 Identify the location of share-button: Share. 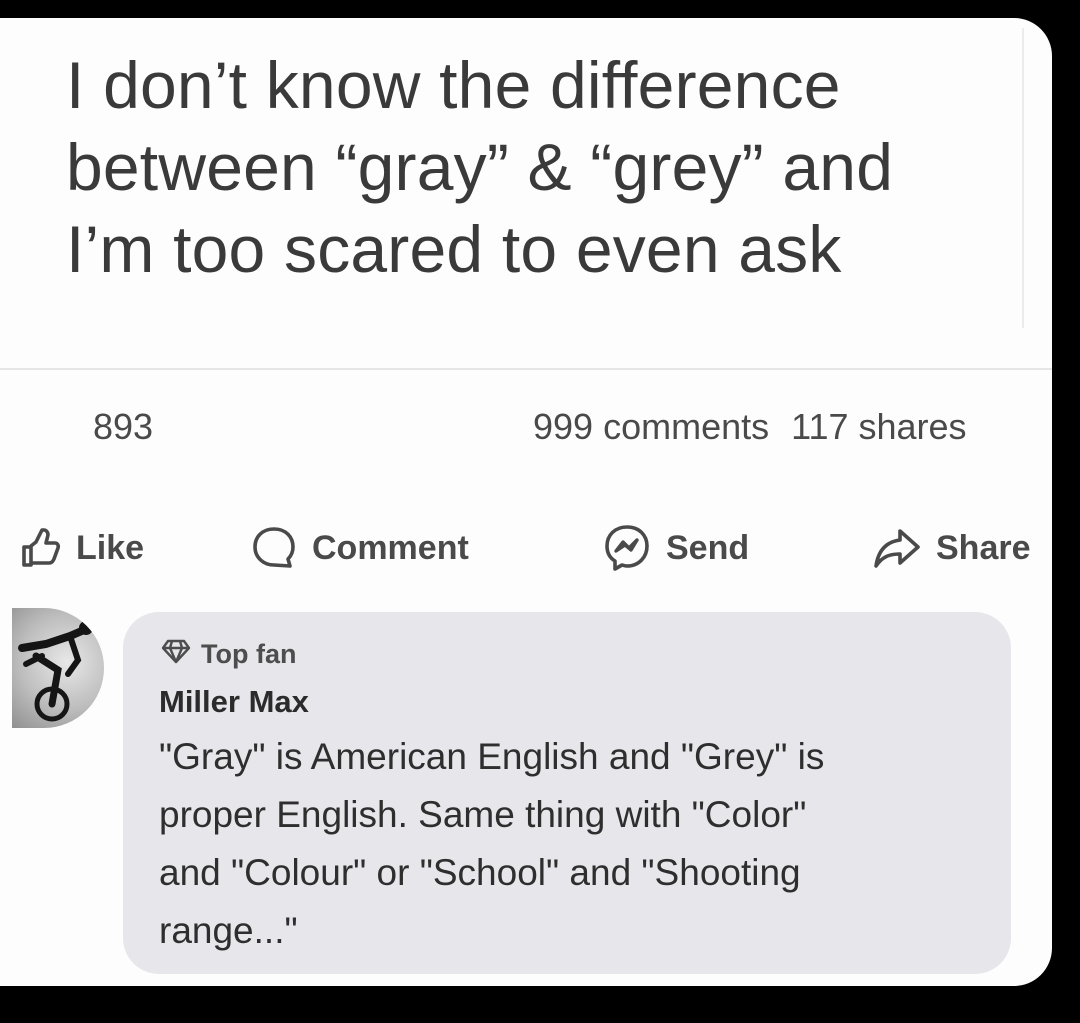
(951, 548).